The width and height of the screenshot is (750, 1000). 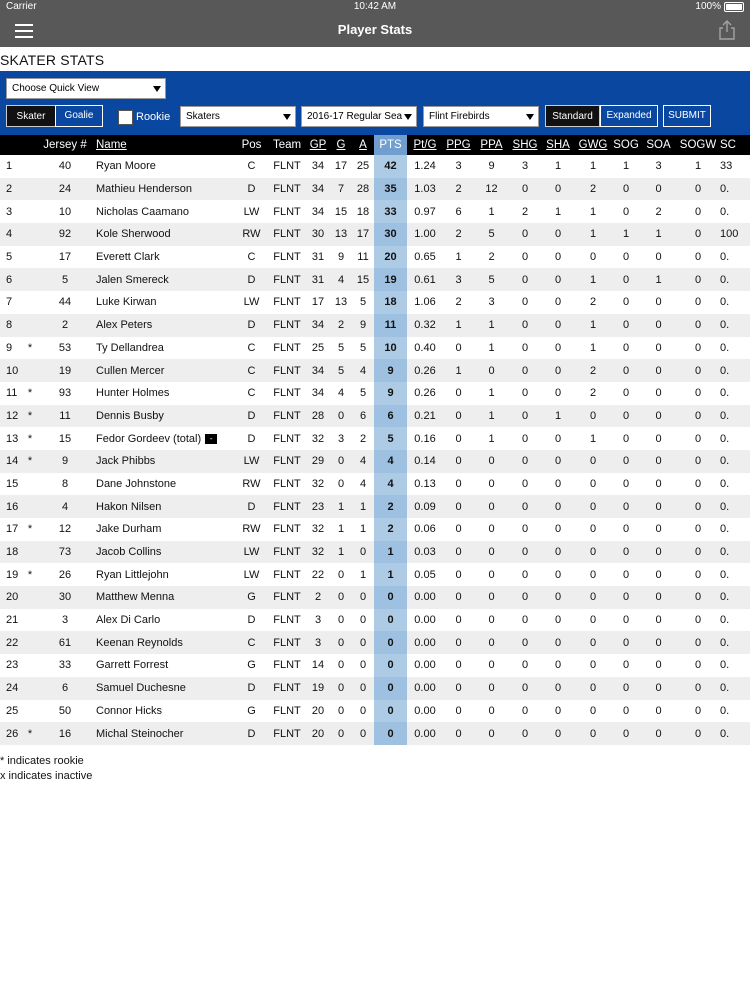 What do you see at coordinates (86, 88) in the screenshot?
I see `quick-view-select: Choose Quick View` at bounding box center [86, 88].